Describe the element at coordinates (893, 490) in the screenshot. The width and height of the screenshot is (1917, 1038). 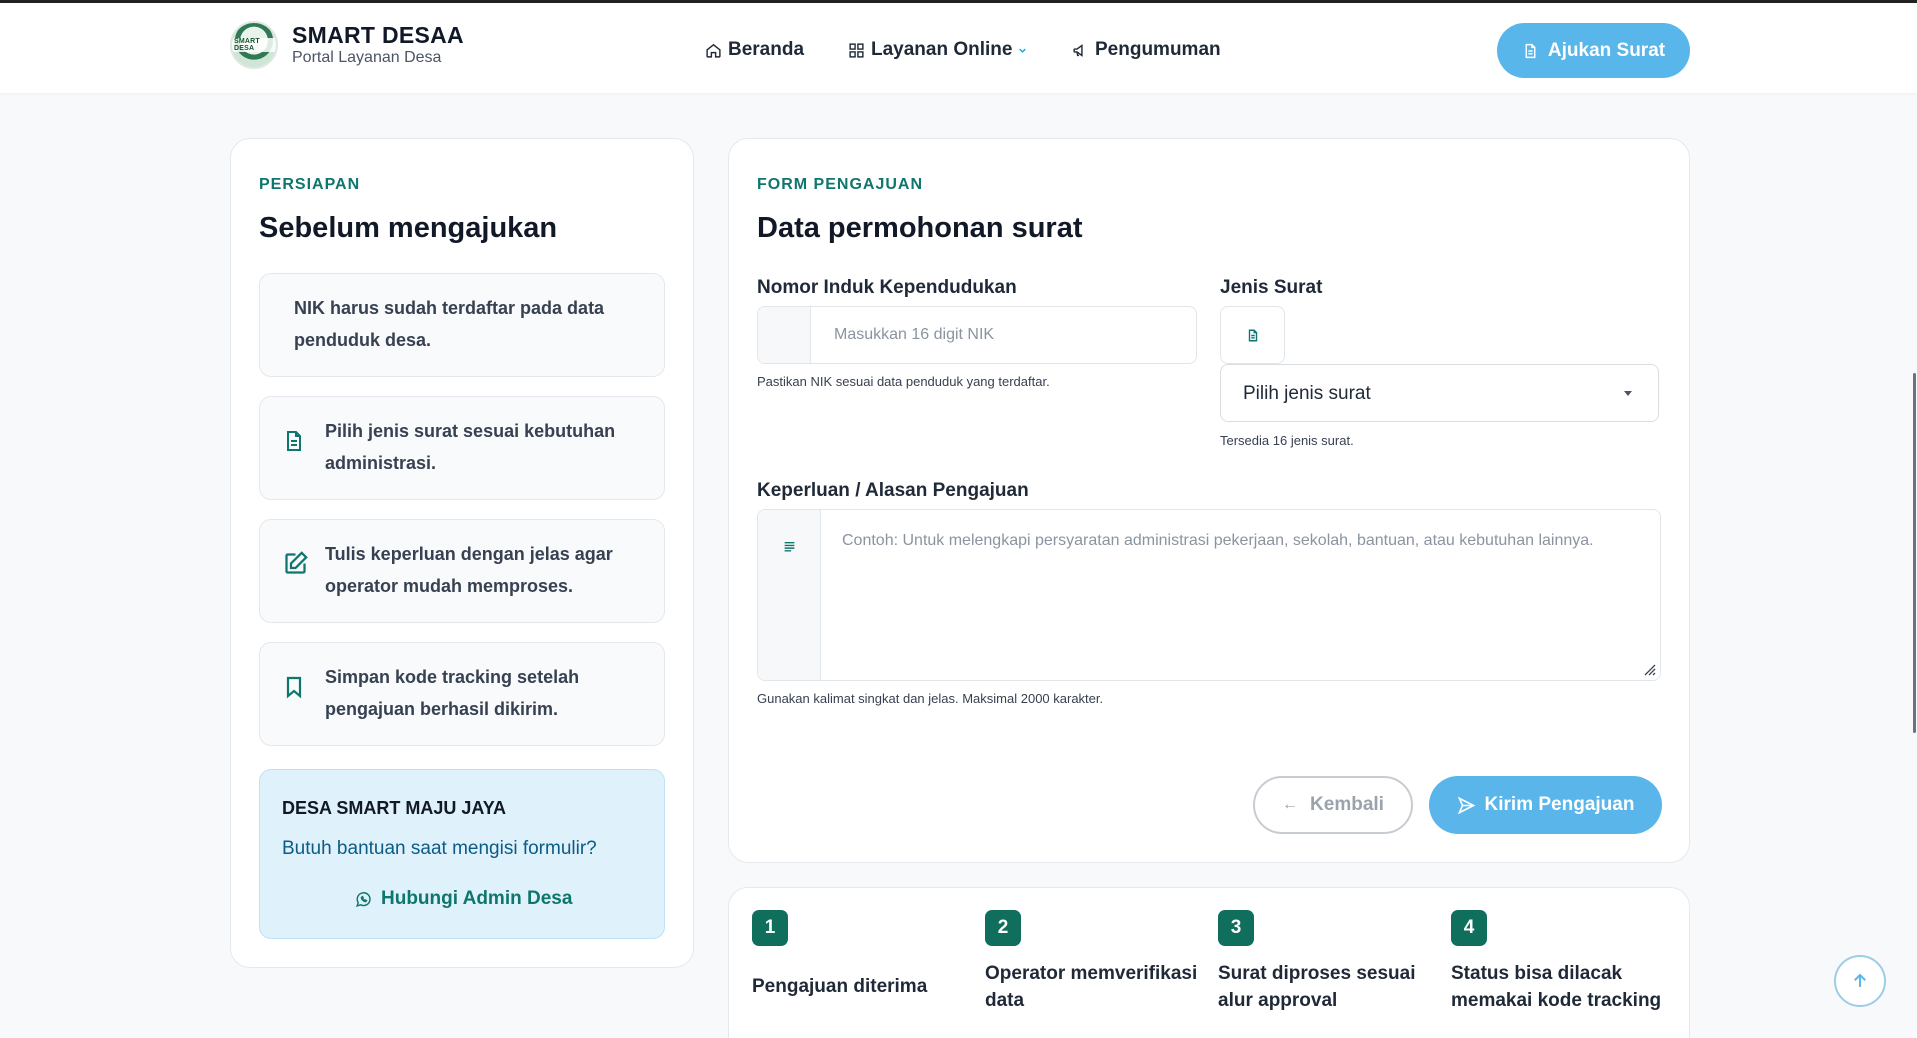
I see `keperluan-label: Keperluan / Alasan Pengajuan` at that location.